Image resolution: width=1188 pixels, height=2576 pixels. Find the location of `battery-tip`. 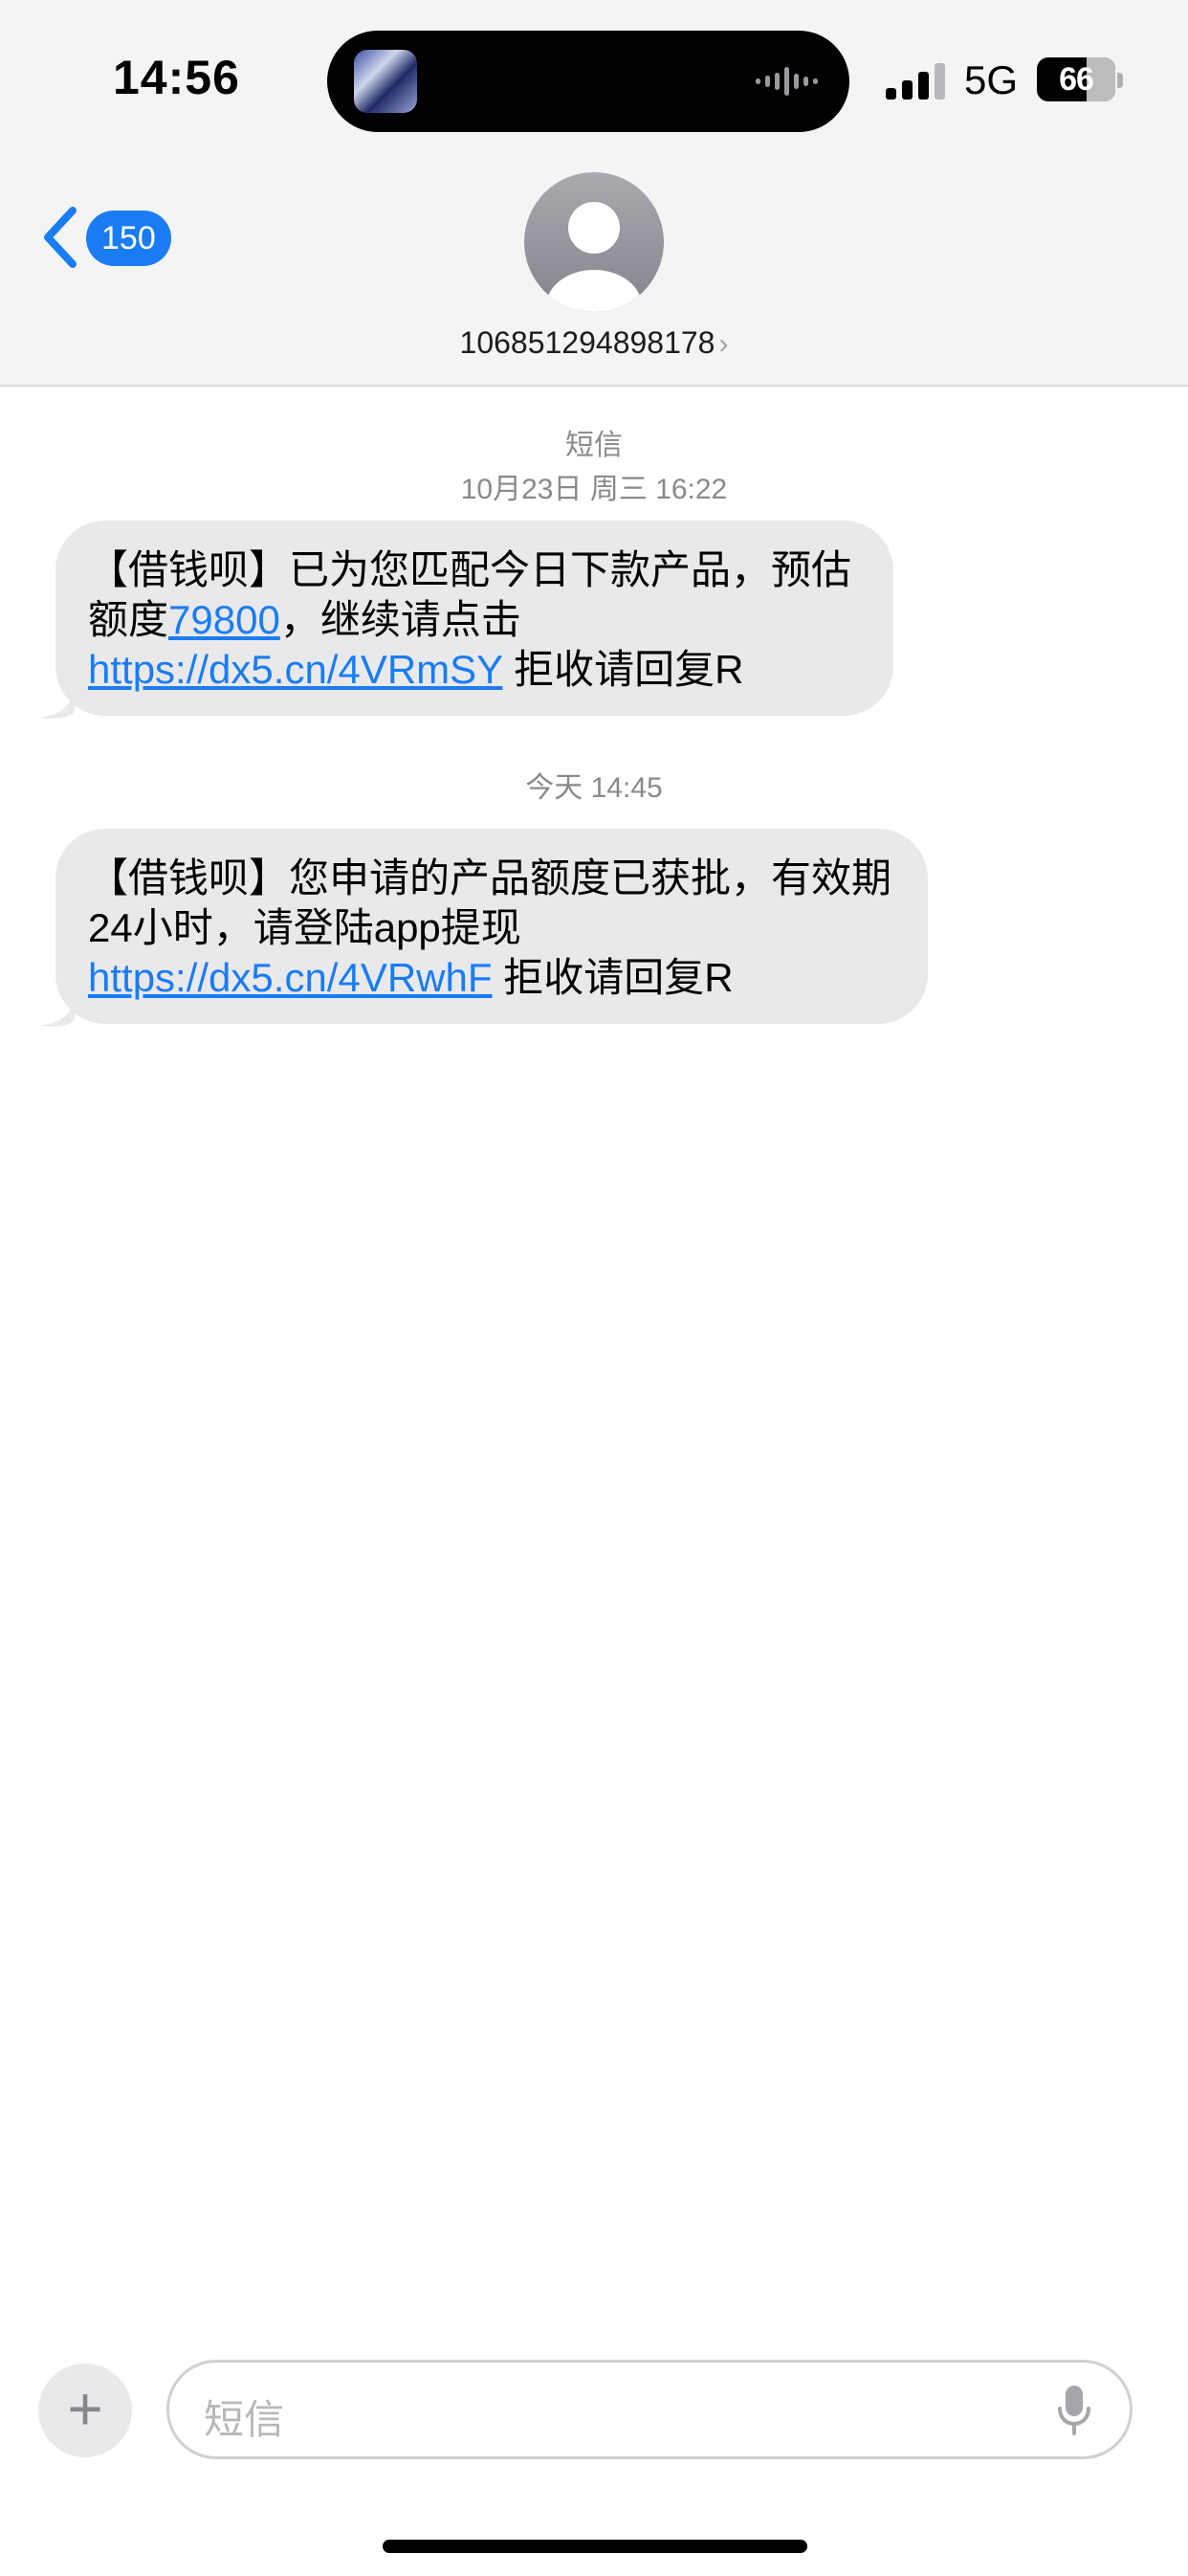

battery-tip is located at coordinates (1120, 80).